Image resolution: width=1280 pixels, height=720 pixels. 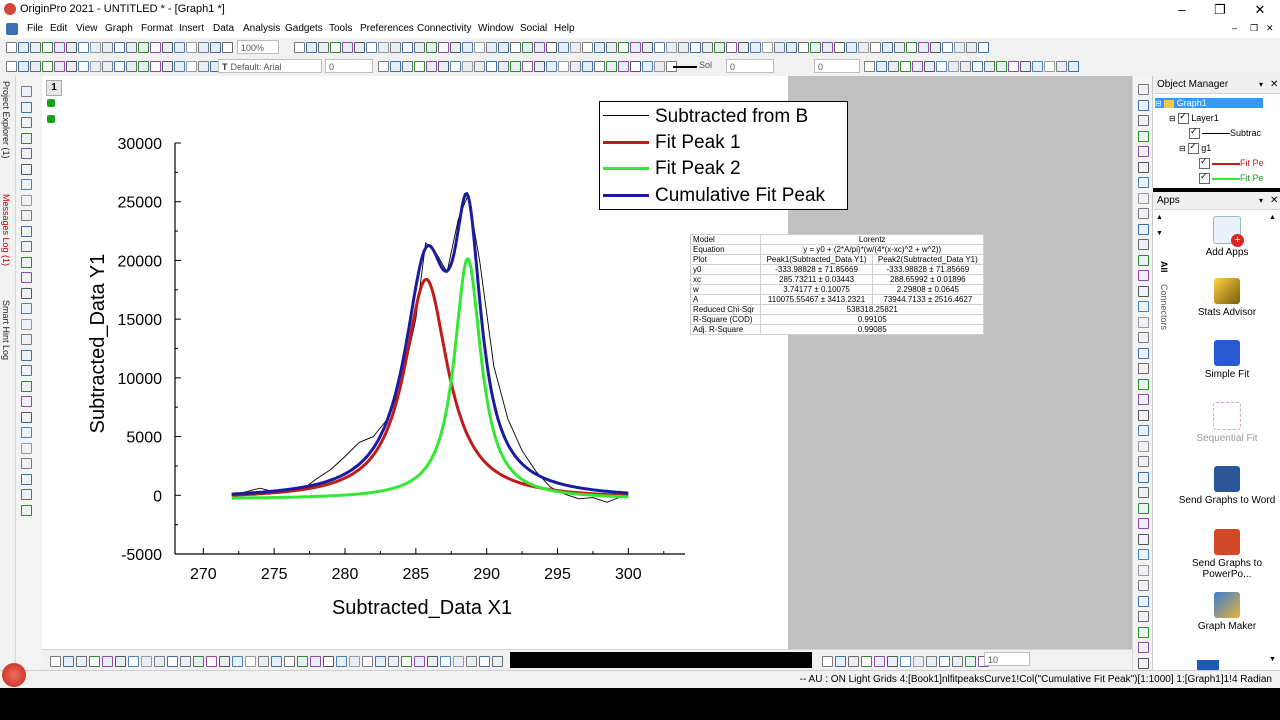 I want to click on font-size-combo: 0, so click(x=349, y=66).